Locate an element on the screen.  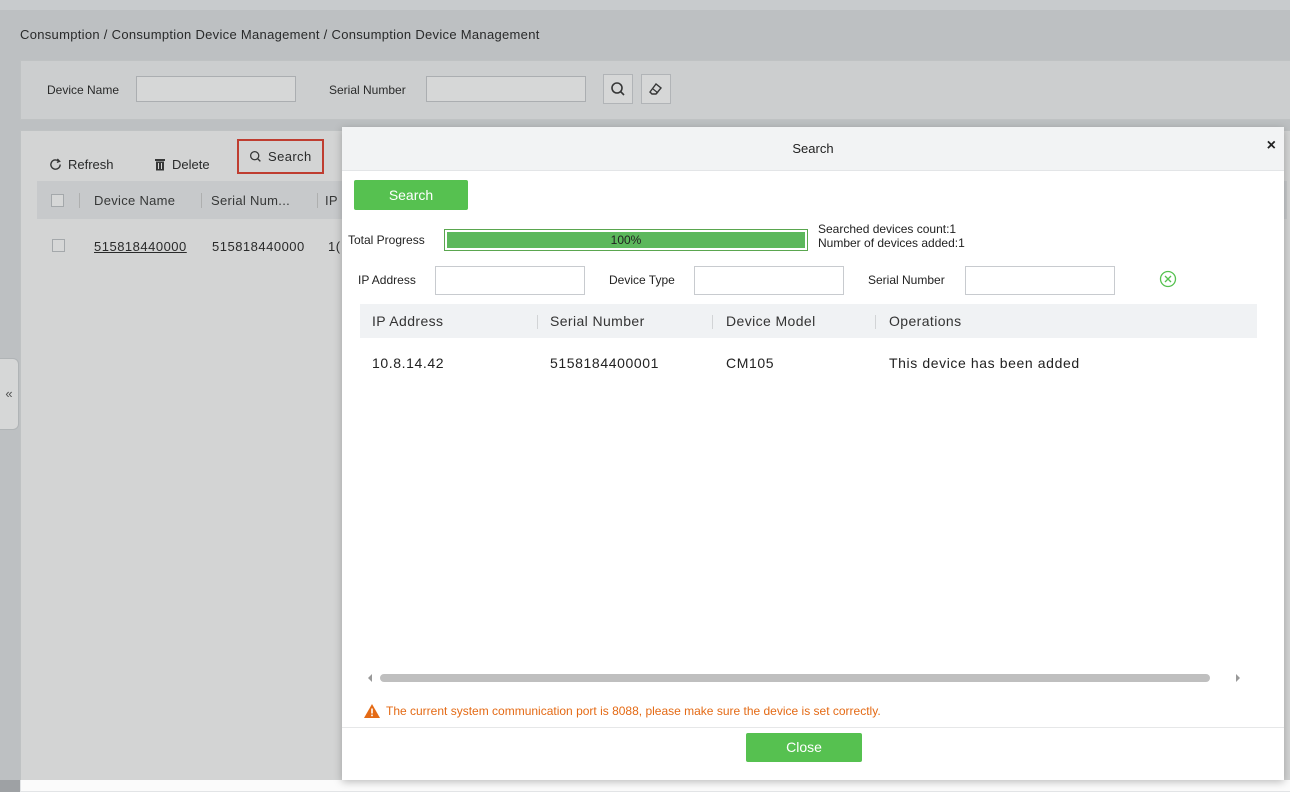
progress-label: Total Progress is located at coordinates (386, 240).